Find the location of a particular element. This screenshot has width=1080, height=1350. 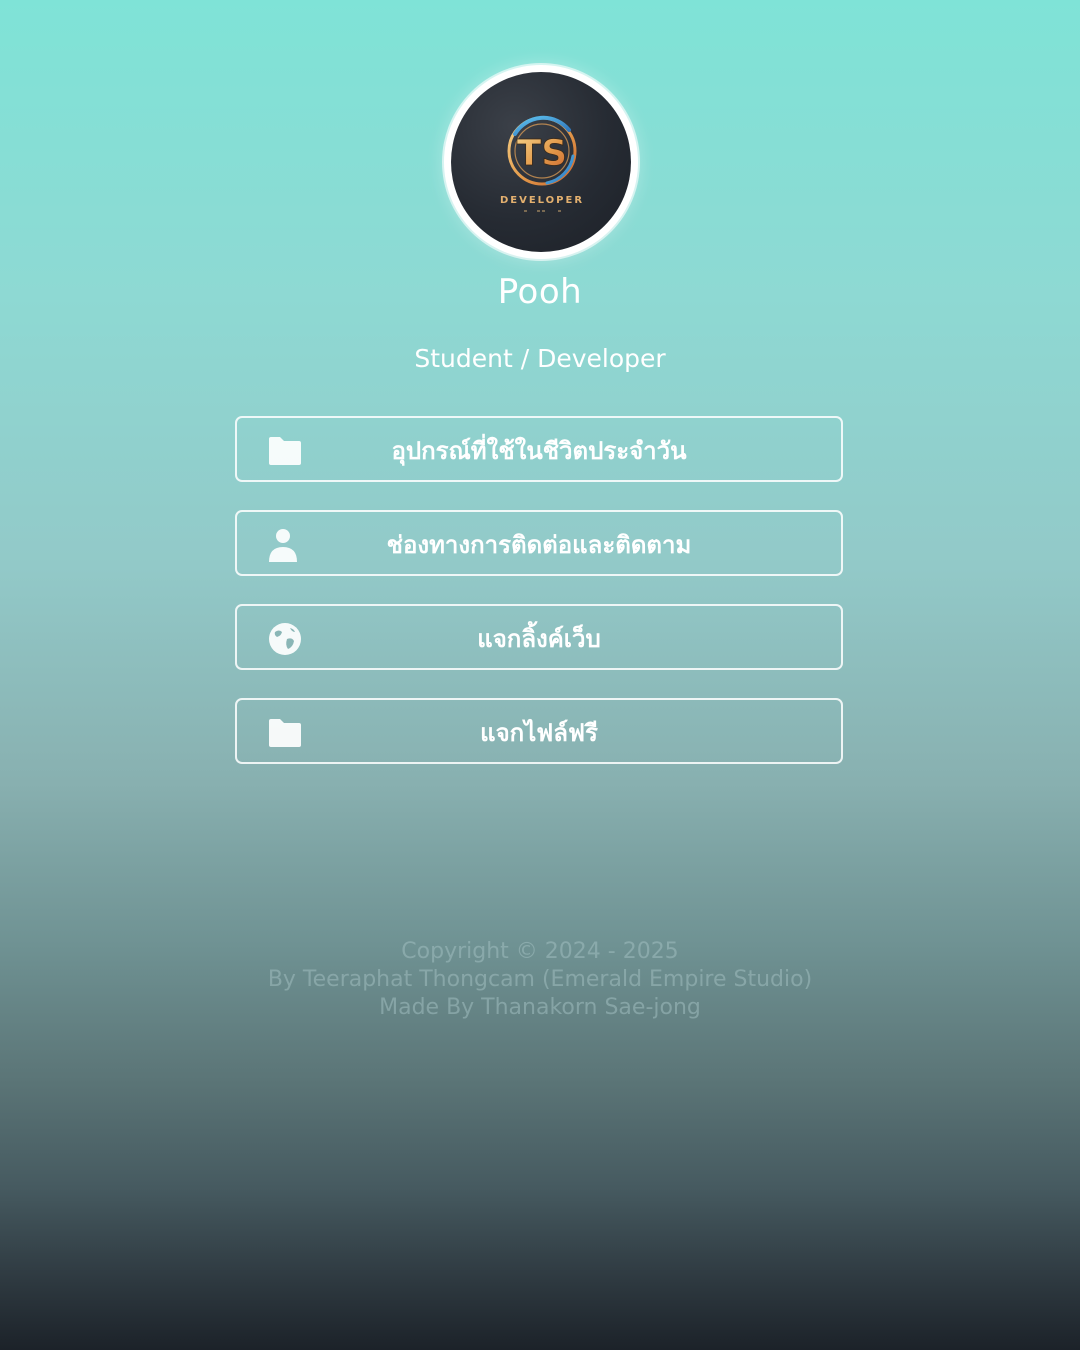

avatar: TS DEVELOPER is located at coordinates (541, 162).